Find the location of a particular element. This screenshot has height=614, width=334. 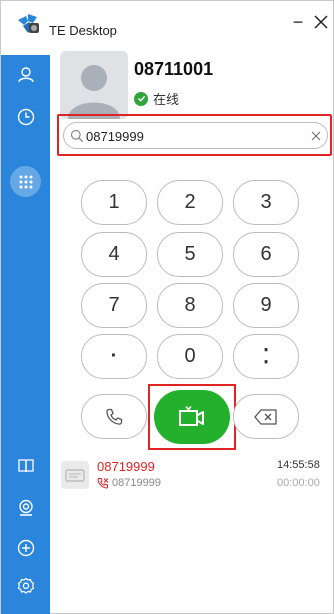

key-3: 3 is located at coordinates (266, 202).